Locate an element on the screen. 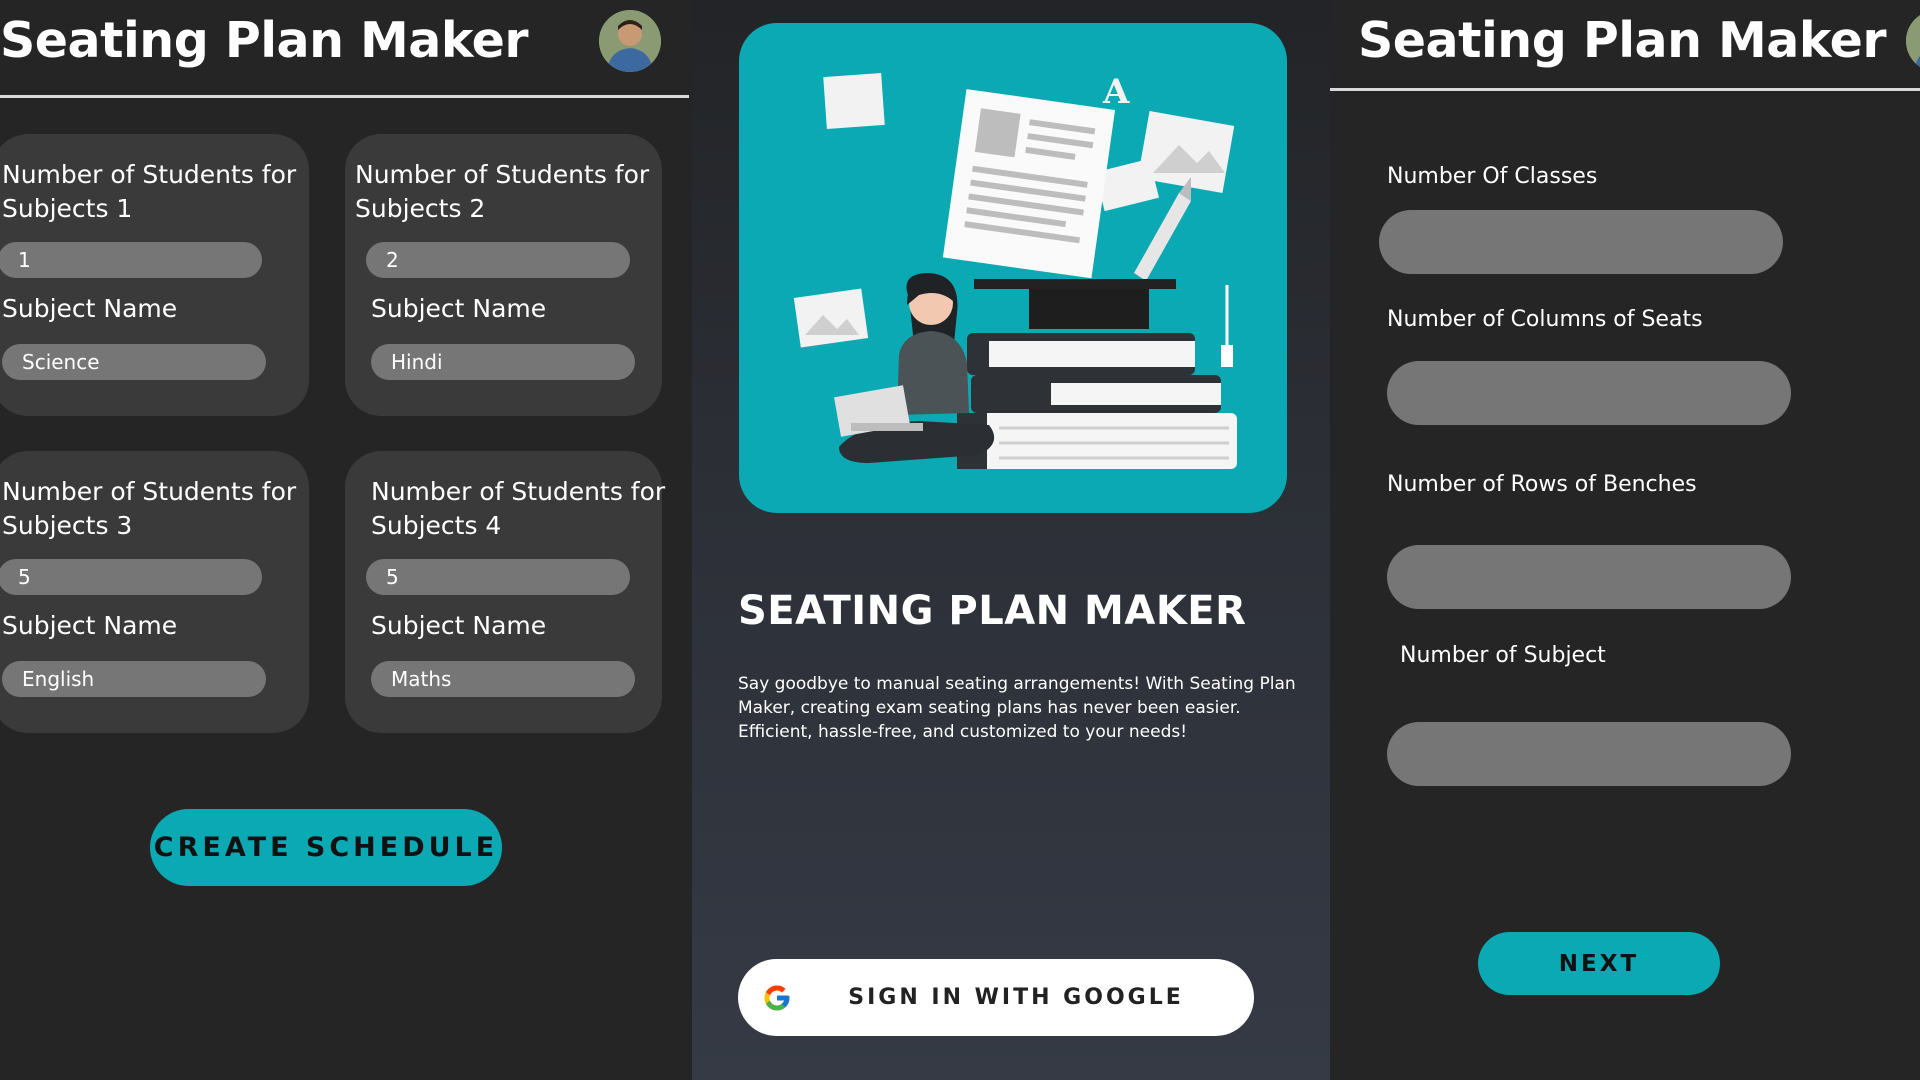 The image size is (1920, 1080). subjects-count-label: Number of Subject is located at coordinates (1503, 655).